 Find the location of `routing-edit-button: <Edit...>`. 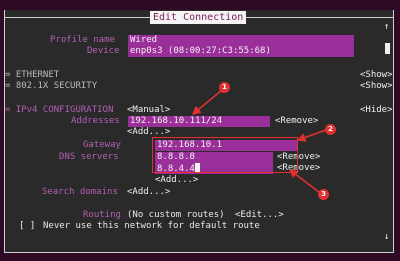

routing-edit-button: <Edit...> is located at coordinates (259, 215).